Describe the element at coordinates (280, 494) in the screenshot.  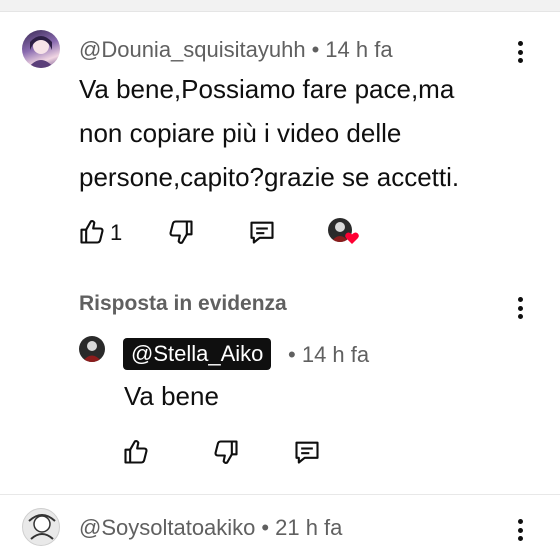
I see `divider` at that location.